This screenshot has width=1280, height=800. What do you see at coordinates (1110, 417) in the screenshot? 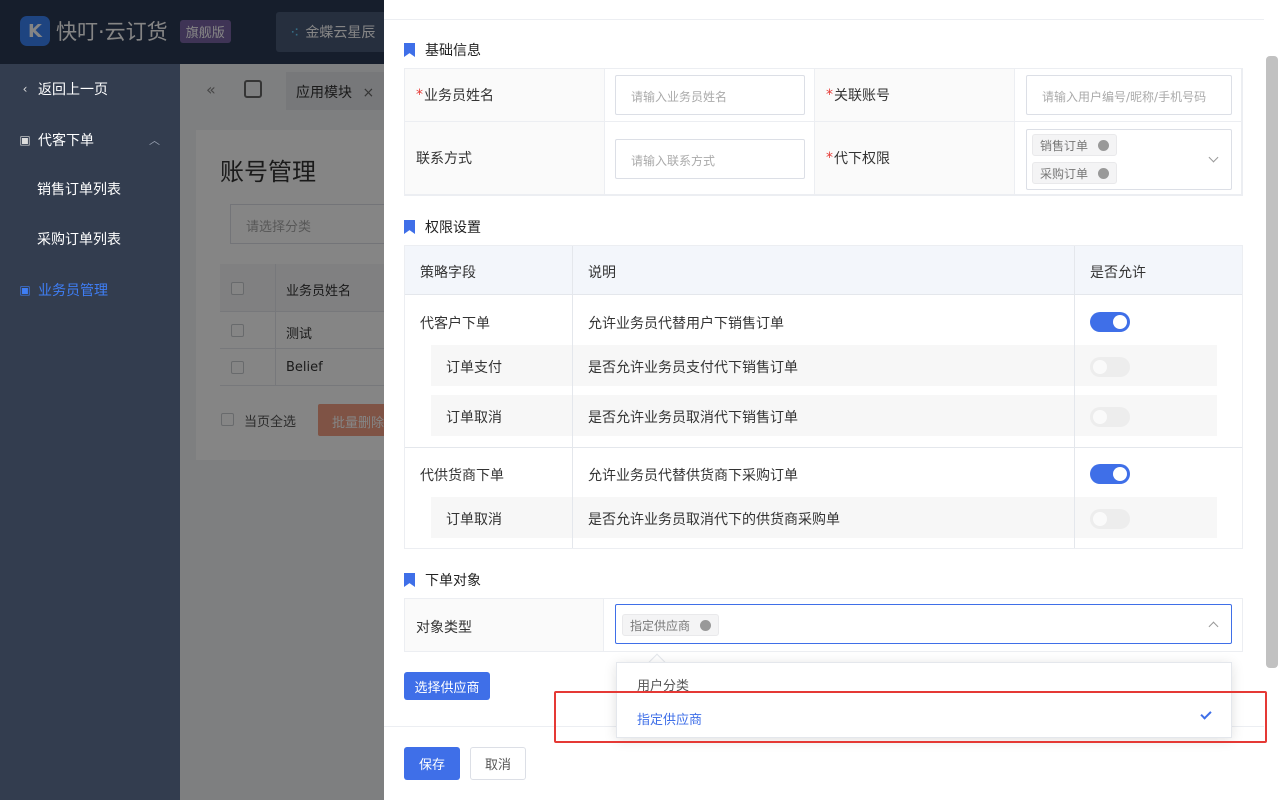
I see `toggle-order-cancel` at bounding box center [1110, 417].